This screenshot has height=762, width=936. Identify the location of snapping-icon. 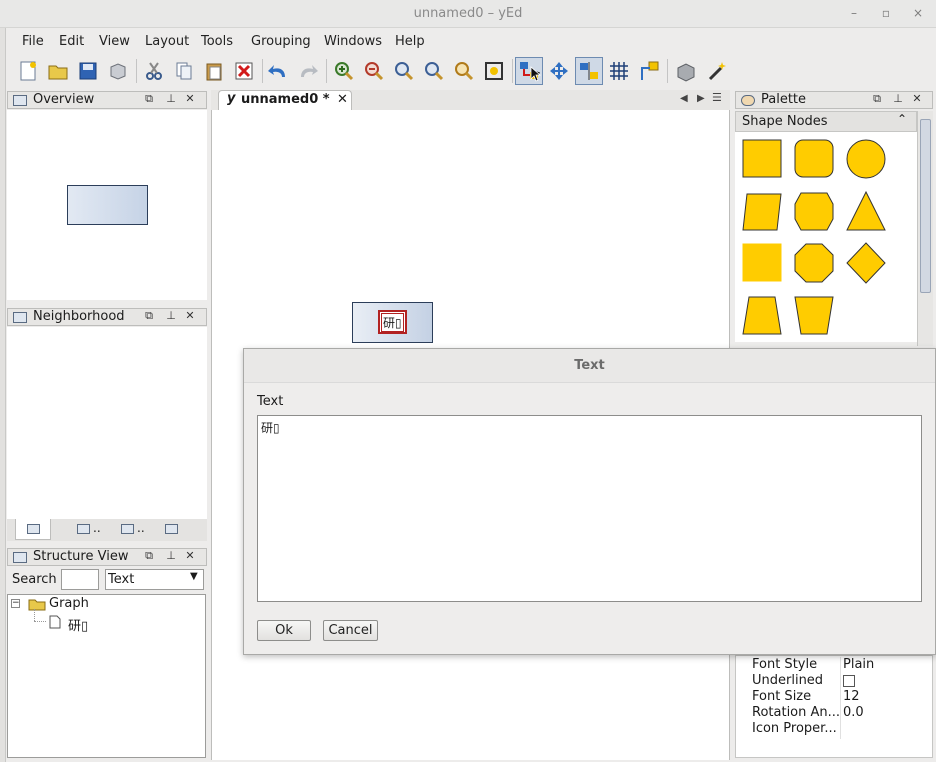
(589, 71).